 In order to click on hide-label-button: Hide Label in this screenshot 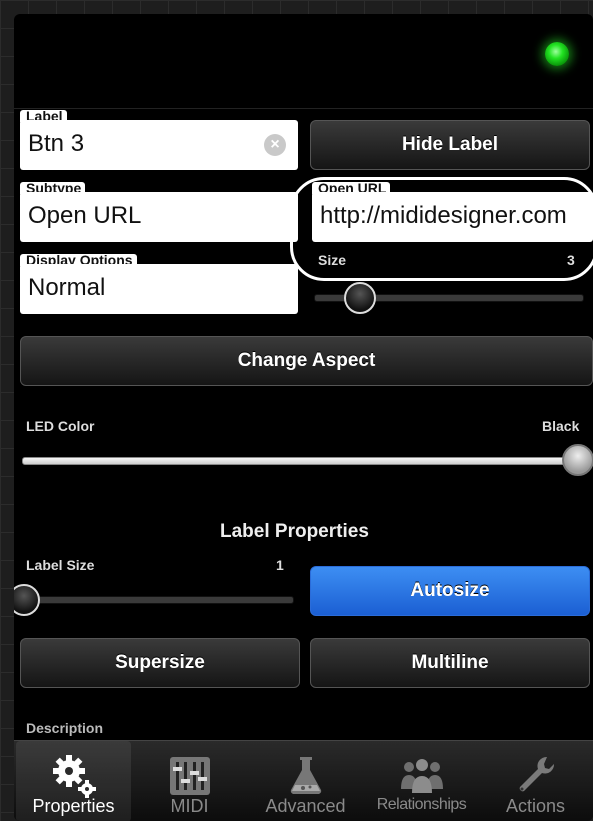, I will do `click(450, 145)`.